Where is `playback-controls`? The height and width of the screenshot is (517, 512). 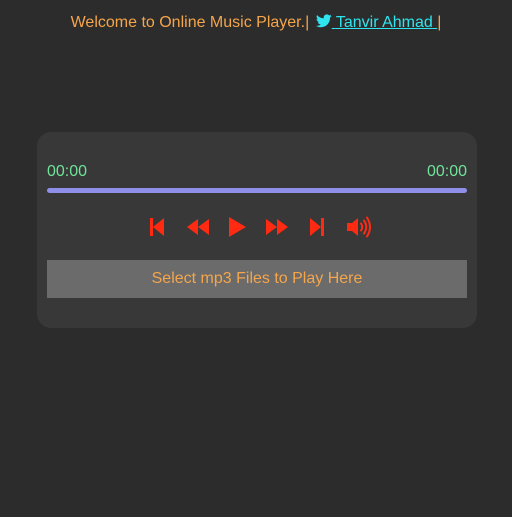
playback-controls is located at coordinates (257, 227).